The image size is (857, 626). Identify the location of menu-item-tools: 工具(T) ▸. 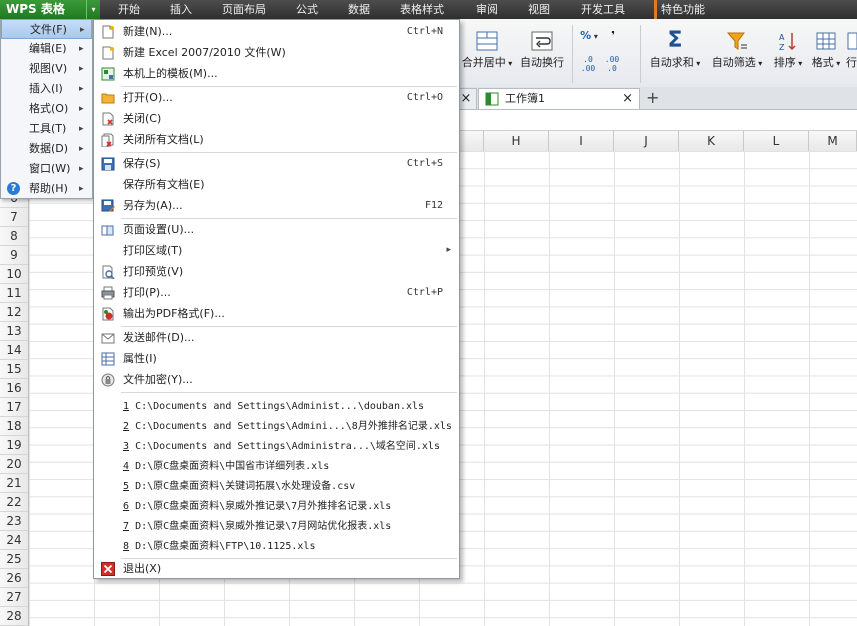
(46, 129).